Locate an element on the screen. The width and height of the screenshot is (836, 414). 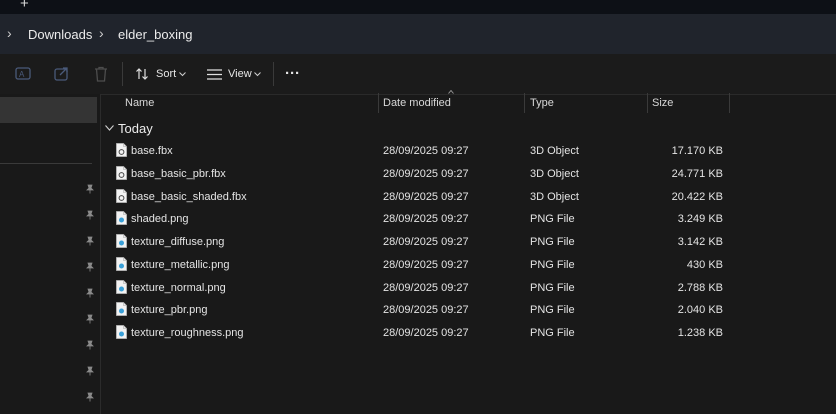
file-size: 2.040 KB is located at coordinates (700, 310).